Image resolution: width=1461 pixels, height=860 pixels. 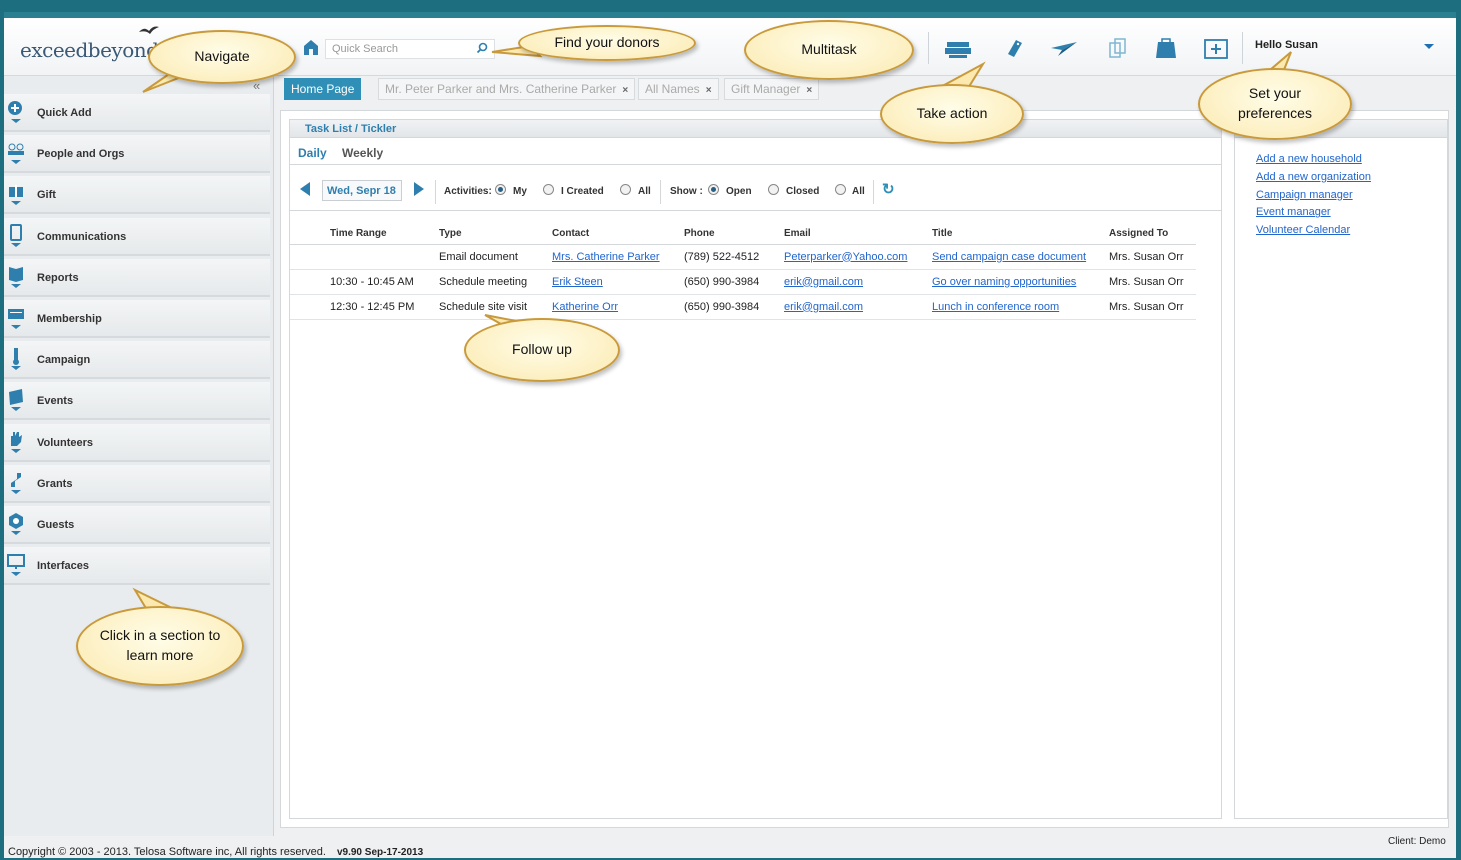 I want to click on callout-text: learn more, so click(x=160, y=655).